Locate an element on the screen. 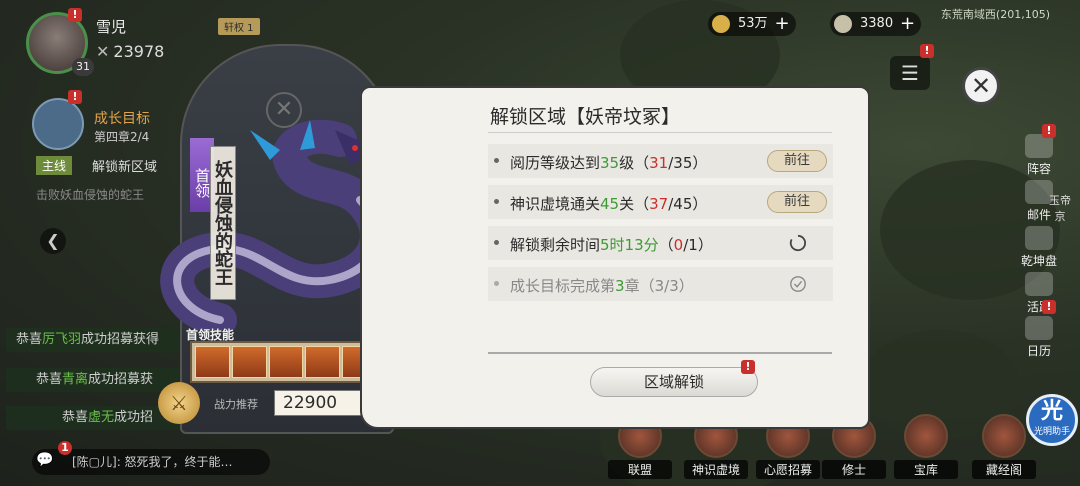  title-divider is located at coordinates (660, 132).